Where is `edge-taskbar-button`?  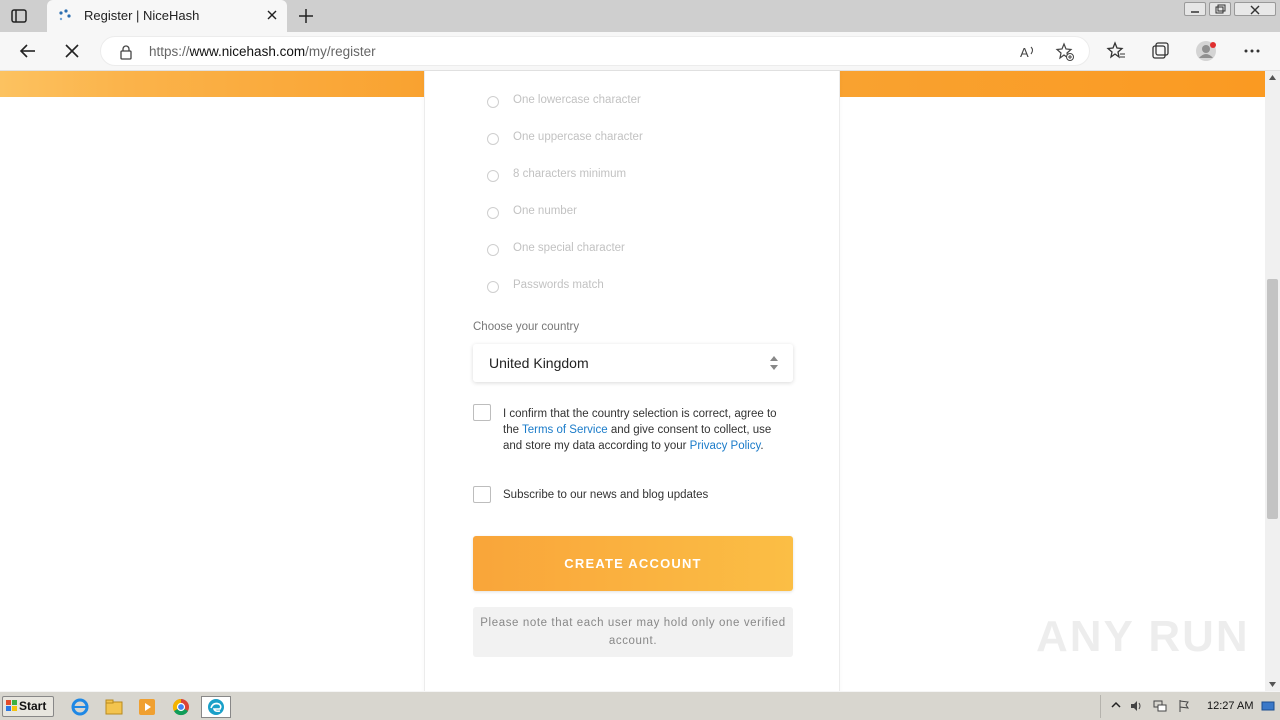
edge-taskbar-button is located at coordinates (216, 707).